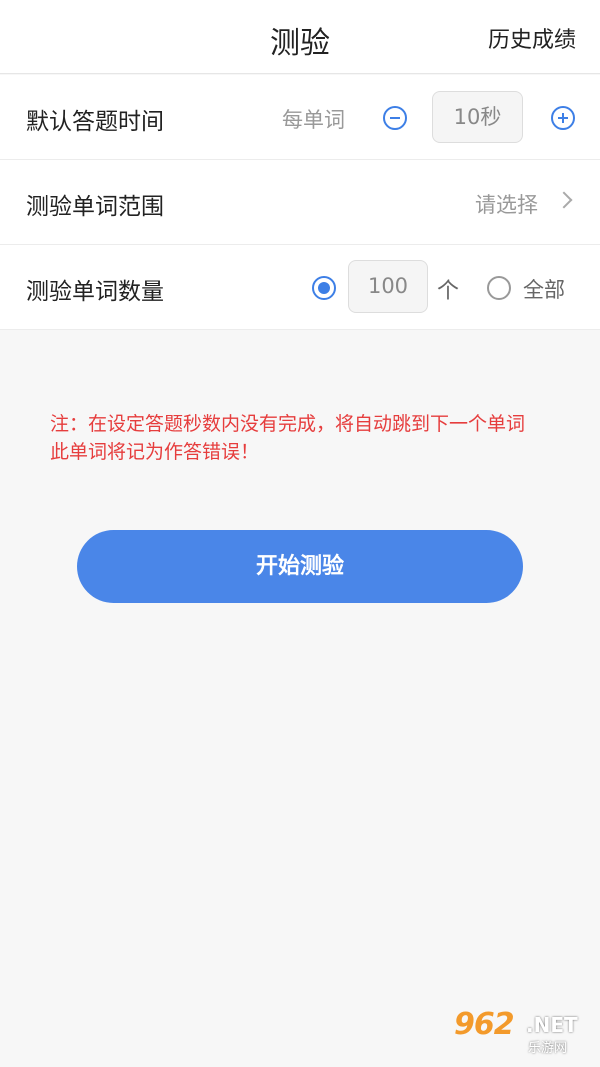  Describe the element at coordinates (95, 122) in the screenshot. I see `answer-time-label: 默认答题时间` at that location.